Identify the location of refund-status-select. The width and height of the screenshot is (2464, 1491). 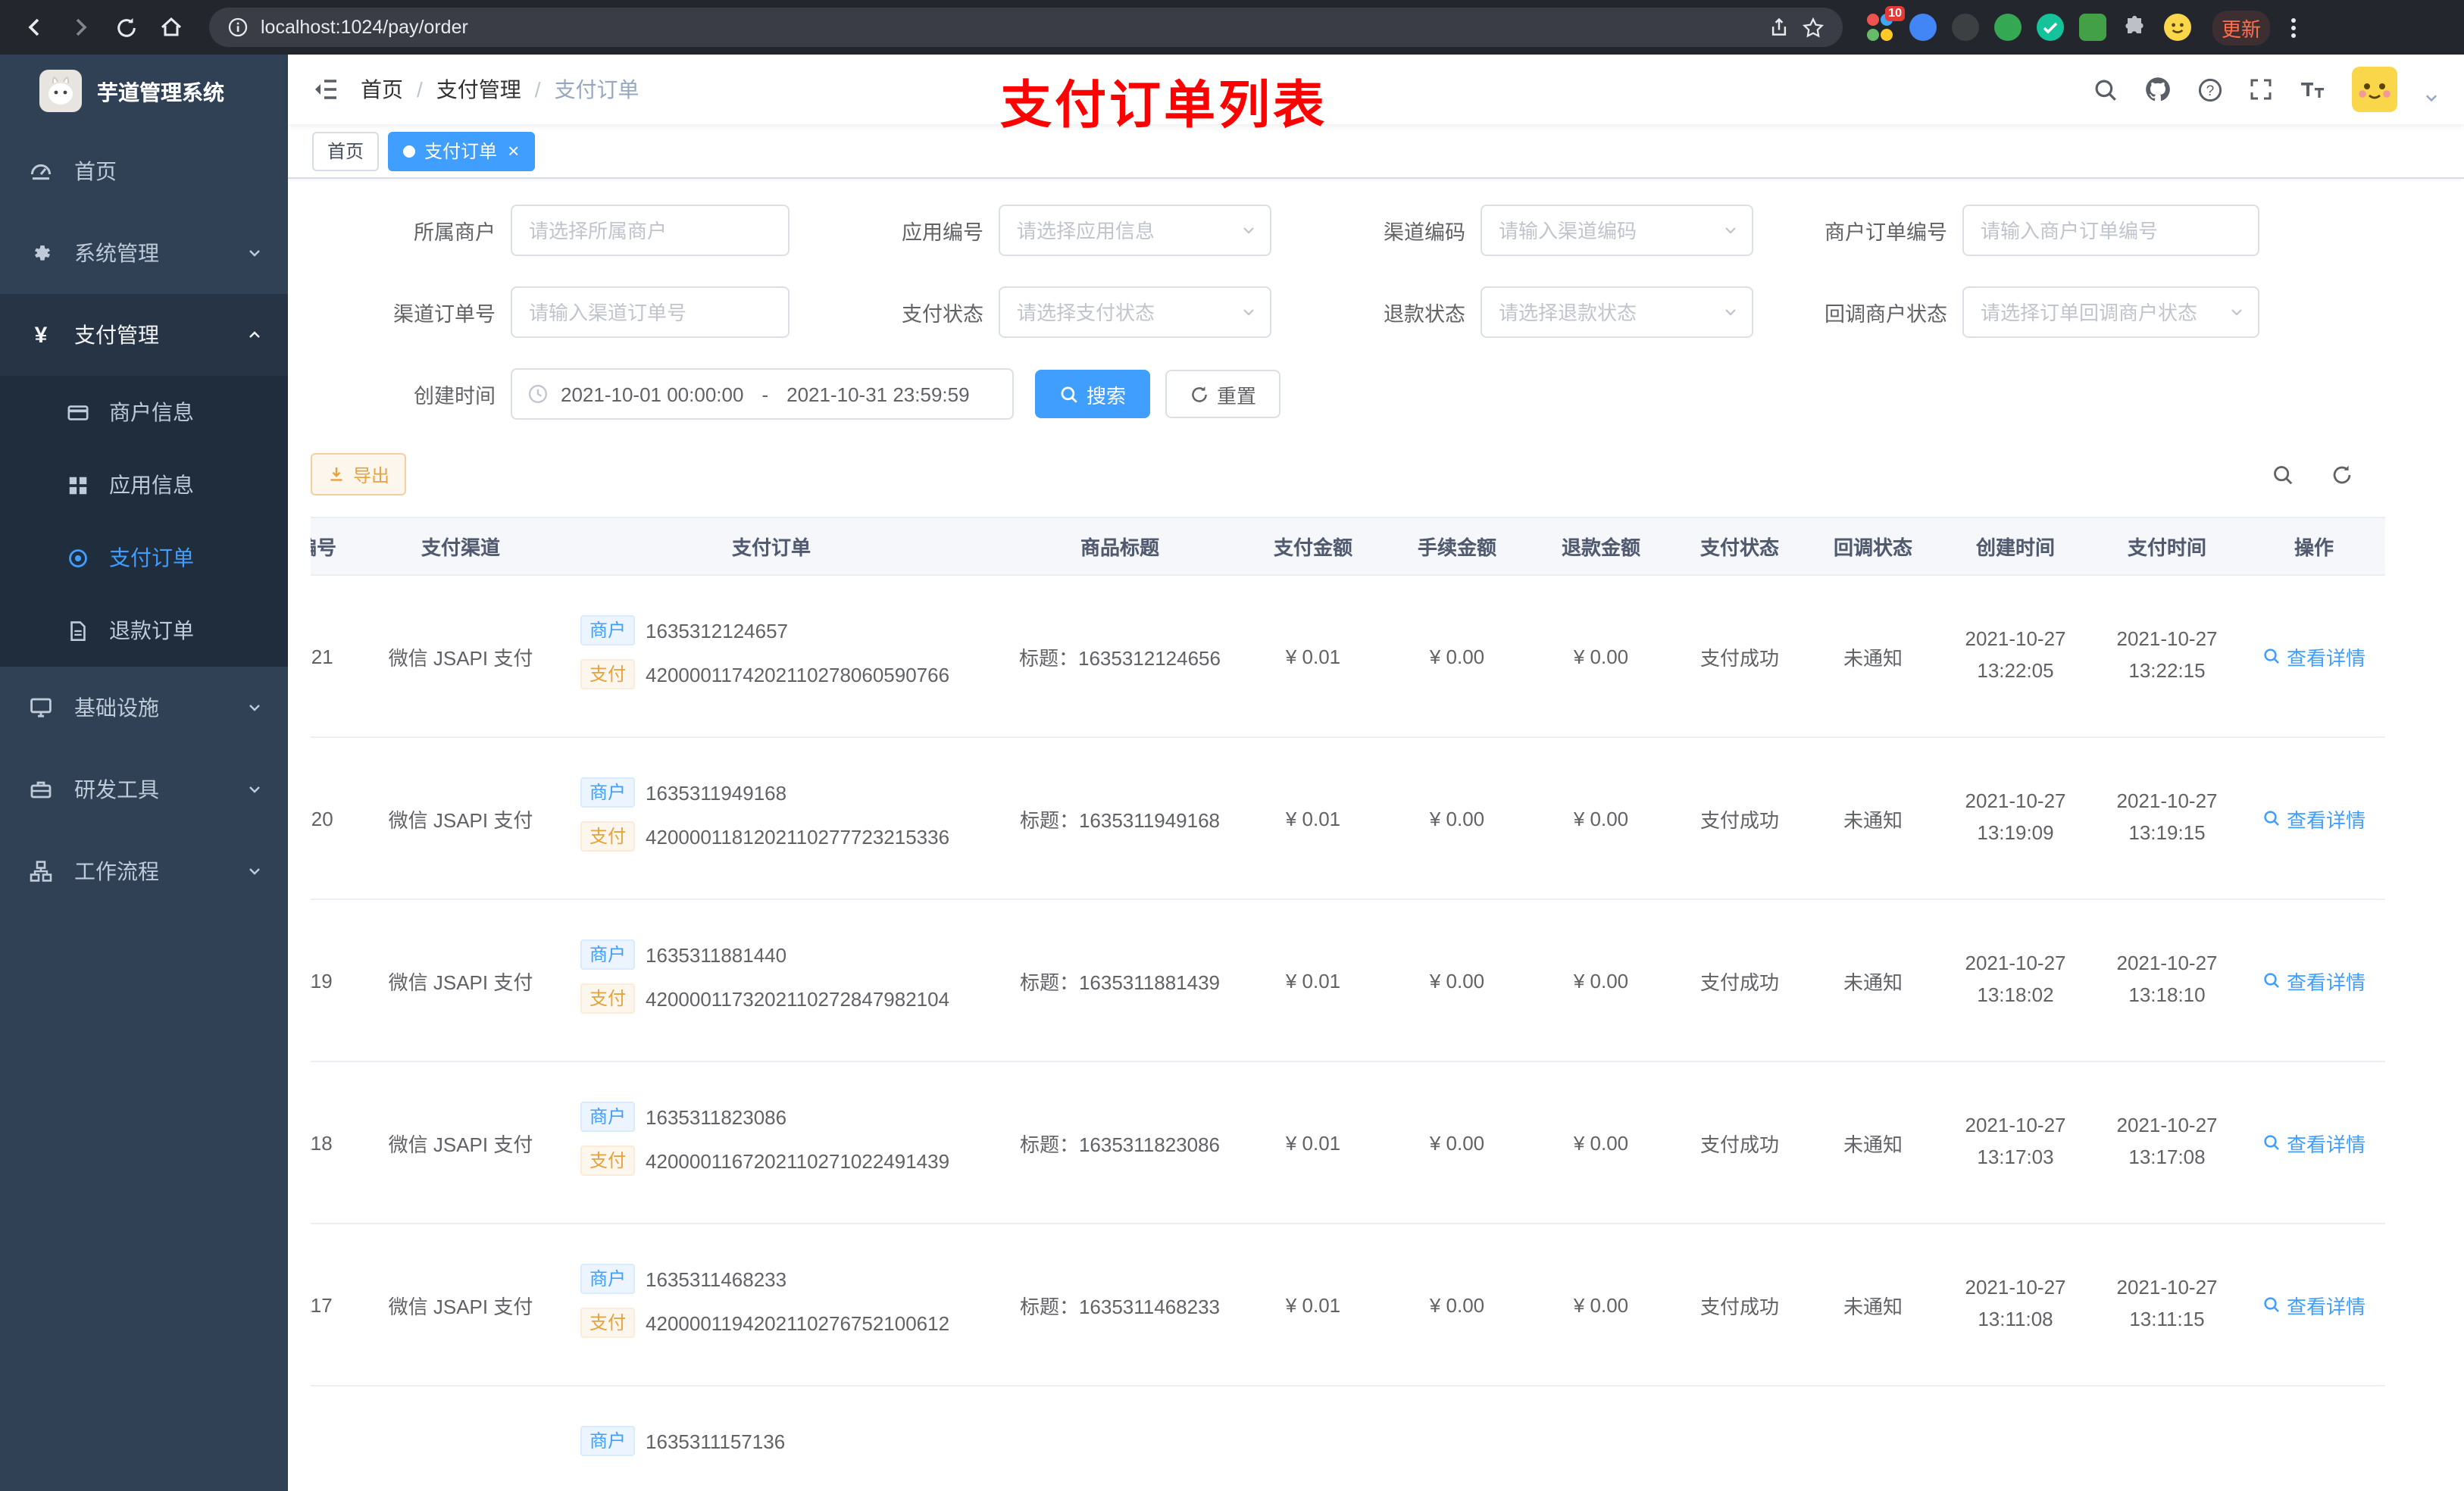
(1617, 312).